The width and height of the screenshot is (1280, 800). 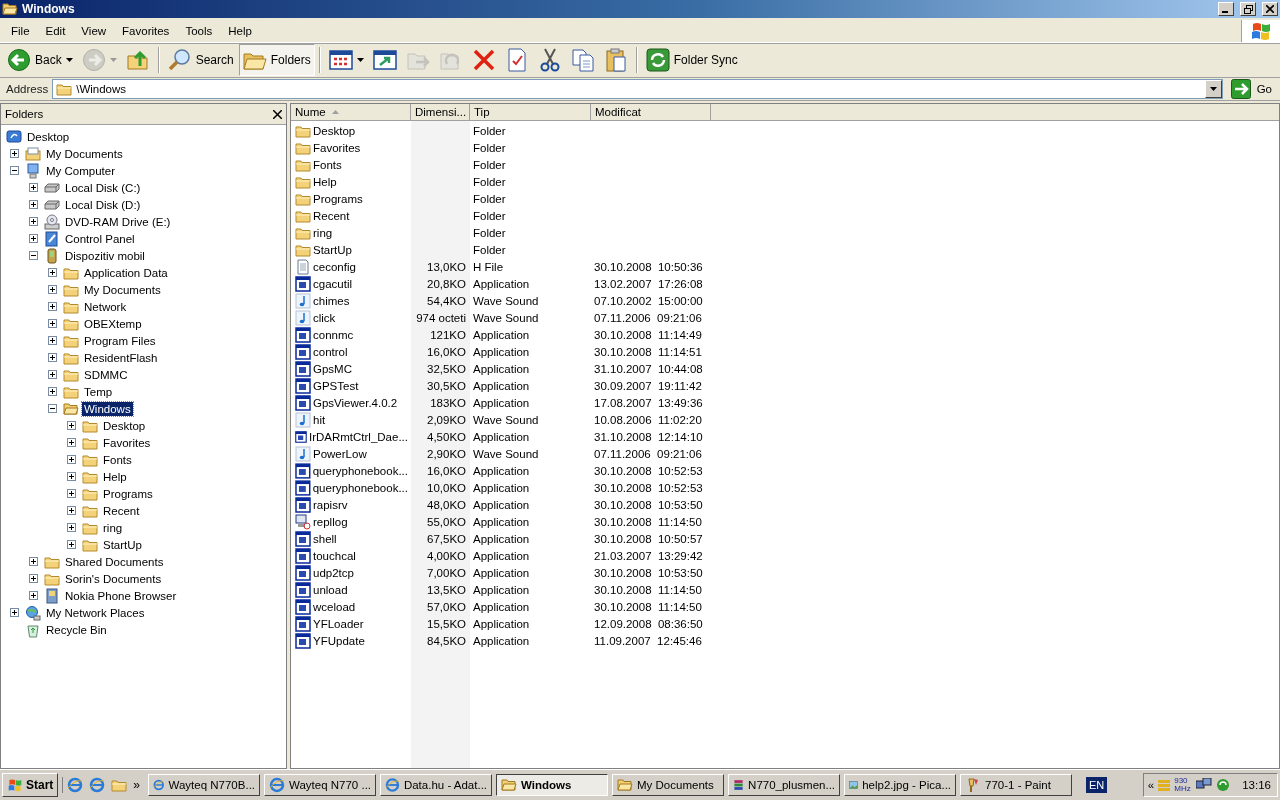 I want to click on menu-item: Favorites, so click(x=146, y=31).